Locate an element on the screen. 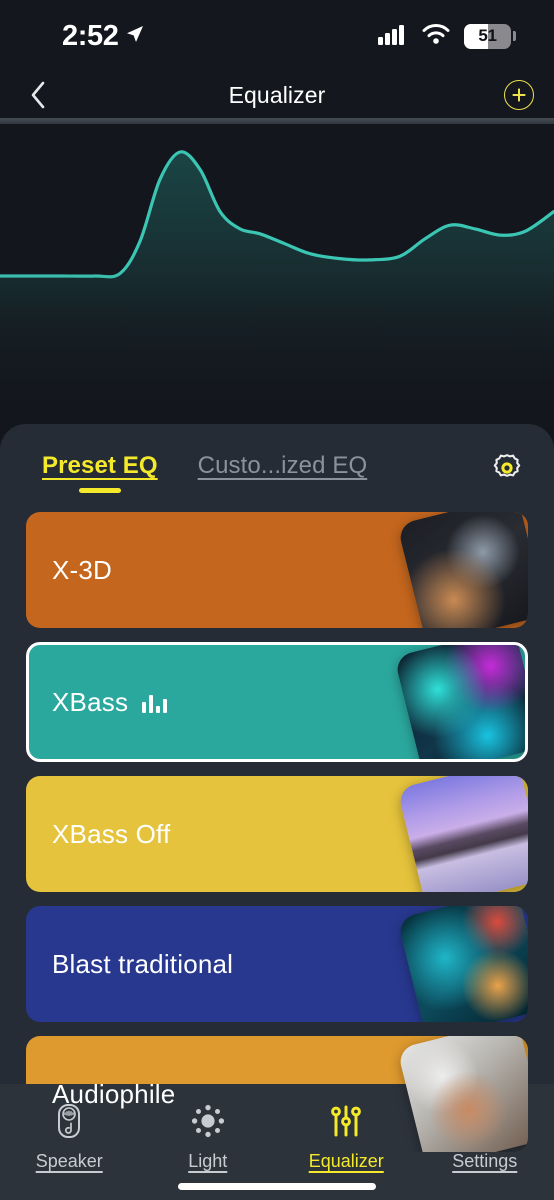 This screenshot has height=1200, width=554. page-title: Equalizer is located at coordinates (277, 94).